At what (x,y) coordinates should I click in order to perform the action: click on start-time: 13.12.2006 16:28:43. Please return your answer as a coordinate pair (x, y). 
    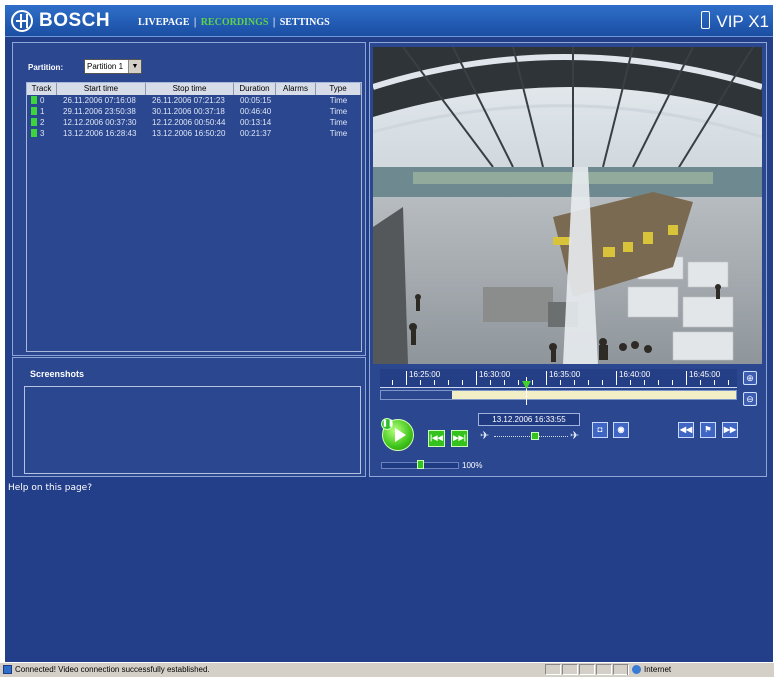
    Looking at the image, I should click on (100, 133).